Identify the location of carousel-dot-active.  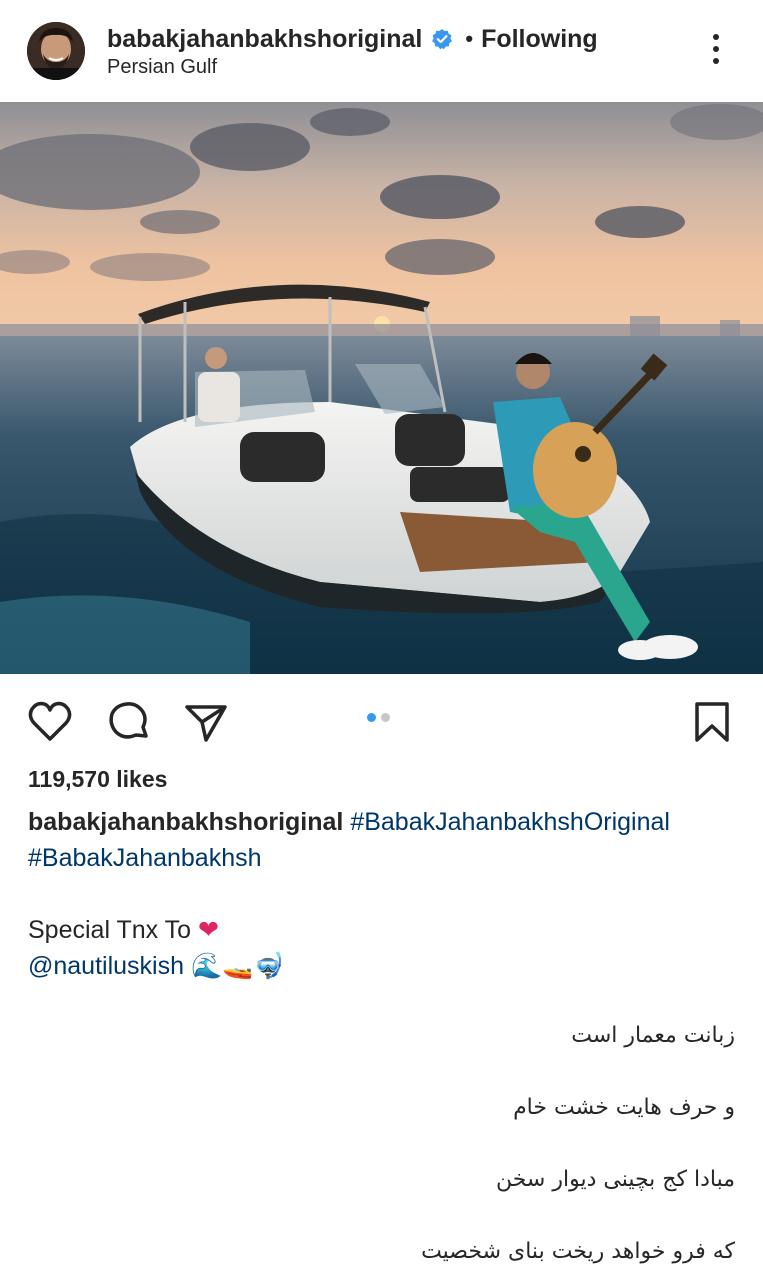
(371, 717).